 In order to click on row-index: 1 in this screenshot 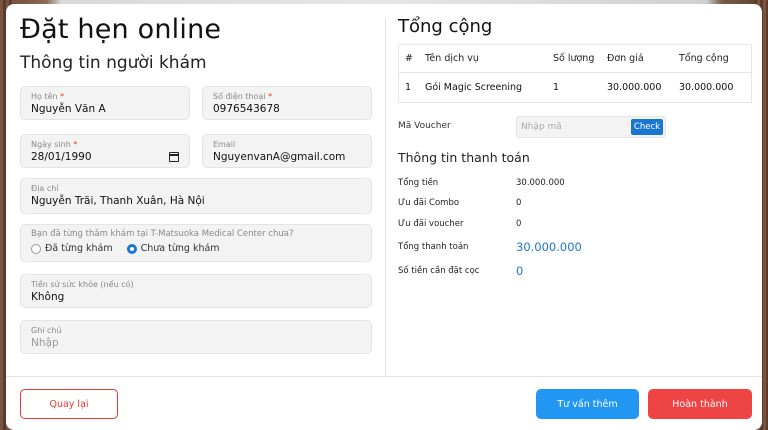, I will do `click(408, 87)`.